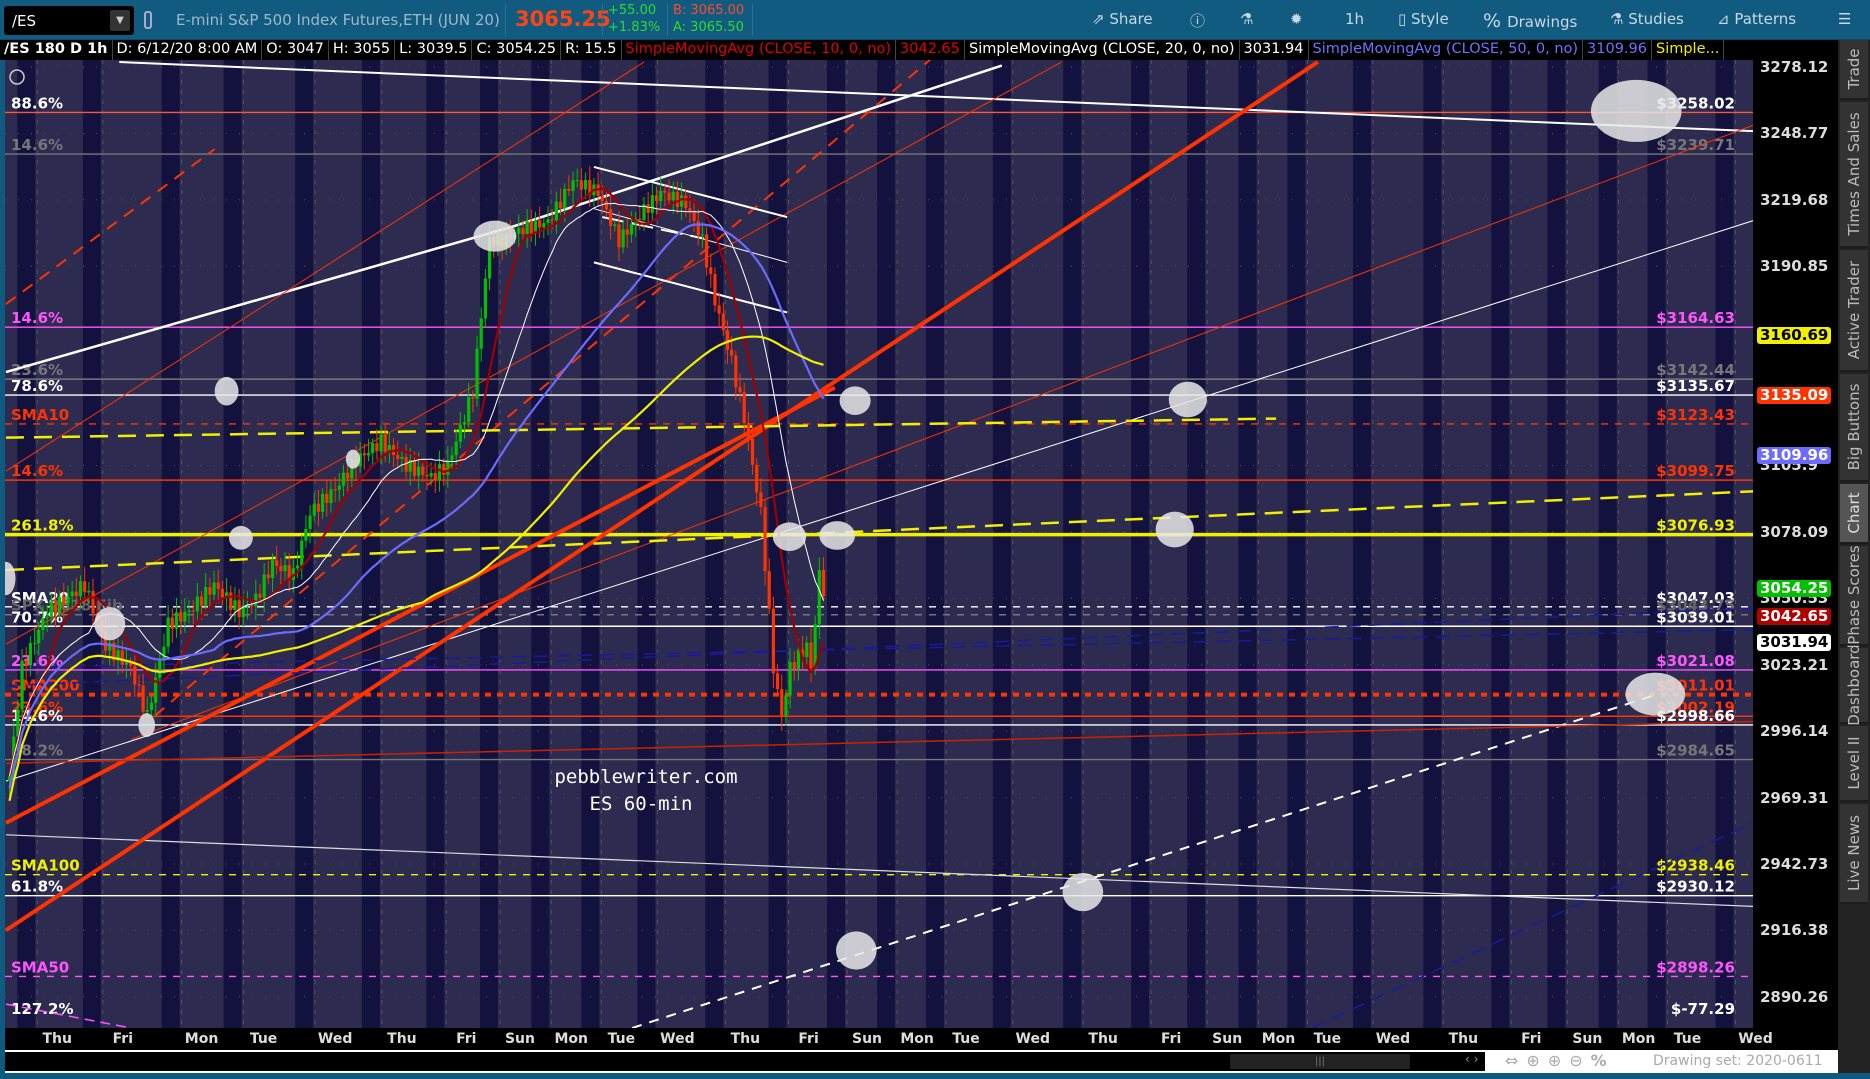  What do you see at coordinates (120, 20) in the screenshot?
I see `chevron-down-icon: ▼` at bounding box center [120, 20].